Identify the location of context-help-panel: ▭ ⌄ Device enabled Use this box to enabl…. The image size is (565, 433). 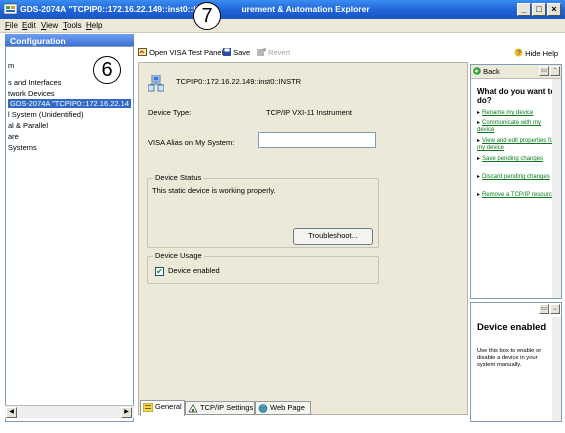
(516, 362).